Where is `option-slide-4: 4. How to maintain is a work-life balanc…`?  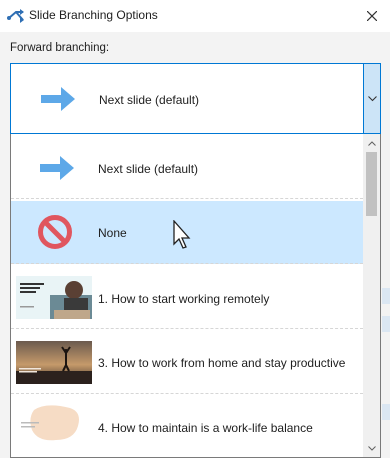 option-slide-4: 4. How to maintain is a work-life balanc… is located at coordinates (187, 426).